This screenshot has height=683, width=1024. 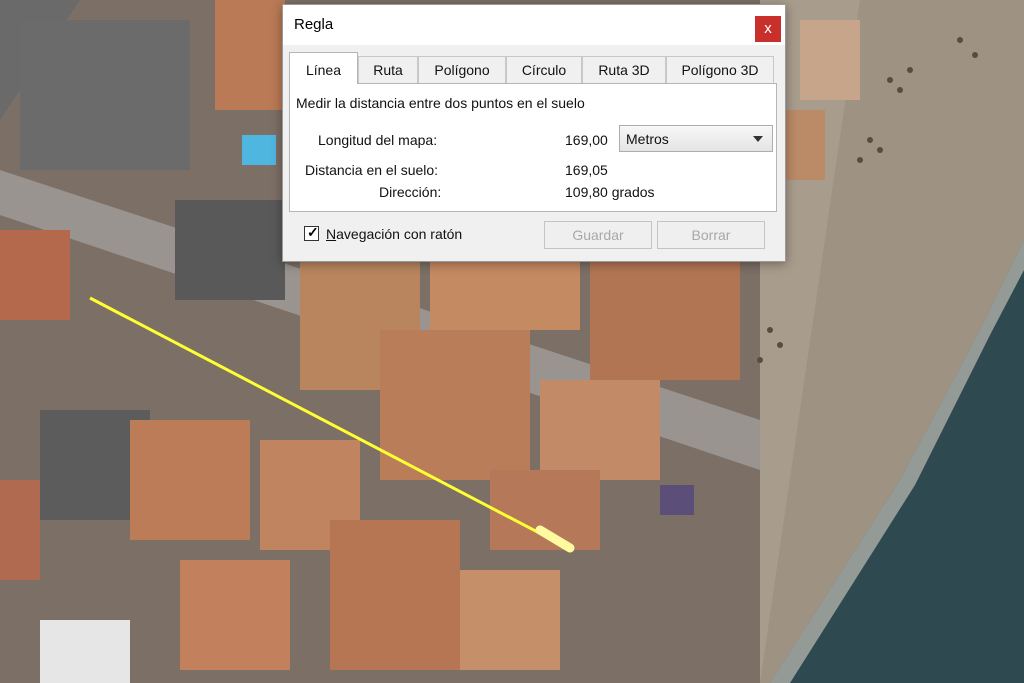 What do you see at coordinates (758, 139) in the screenshot?
I see `chevron-down-icon` at bounding box center [758, 139].